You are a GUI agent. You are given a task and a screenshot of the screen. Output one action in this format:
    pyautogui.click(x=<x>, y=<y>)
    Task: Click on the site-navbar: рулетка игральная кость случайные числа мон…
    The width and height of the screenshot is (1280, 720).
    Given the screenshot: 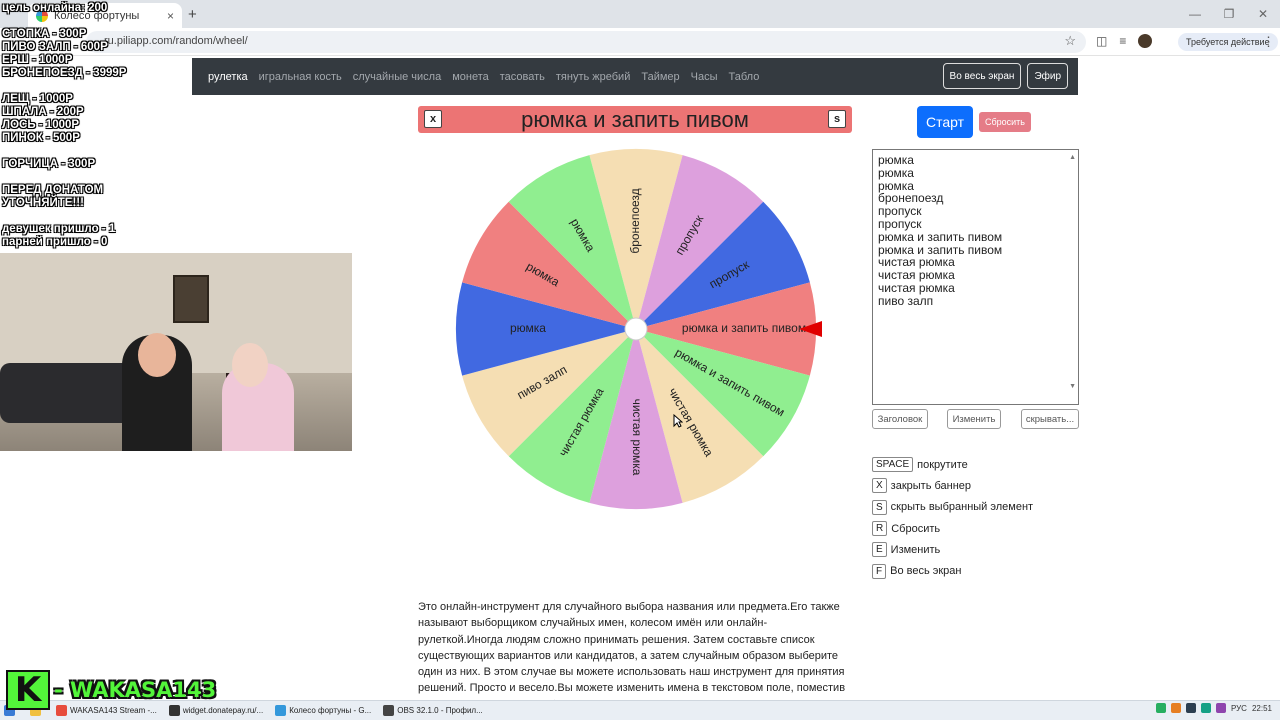 What is the action you would take?
    pyautogui.click(x=635, y=76)
    